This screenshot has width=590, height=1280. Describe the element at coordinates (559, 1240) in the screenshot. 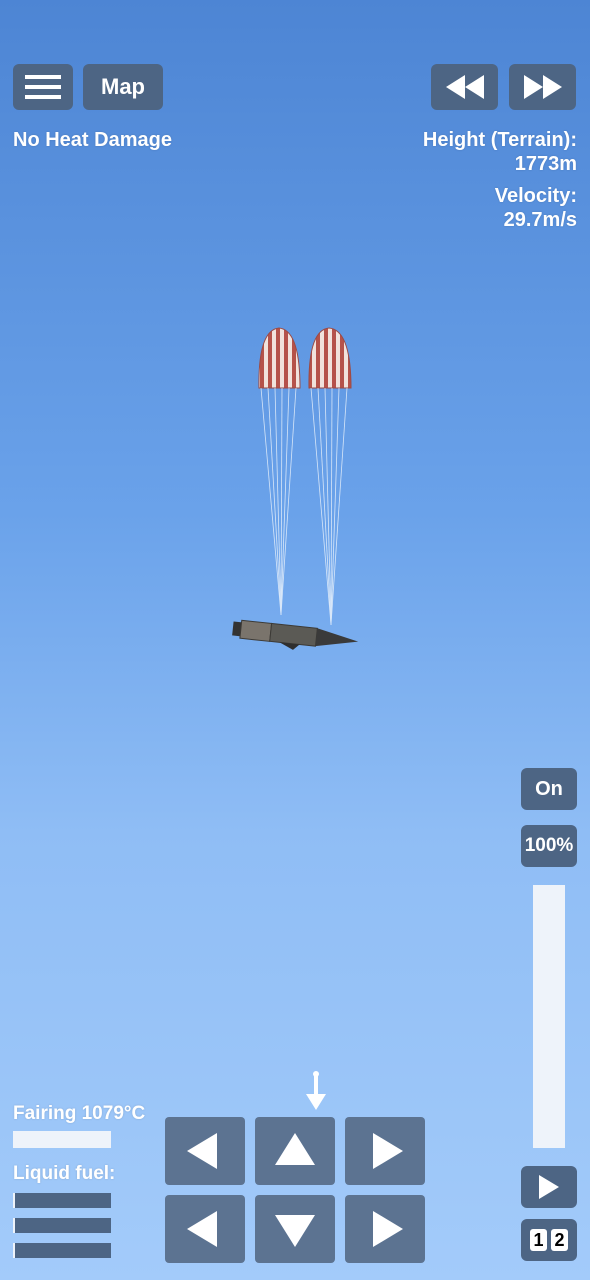

I see `stage-2-label: 2` at that location.